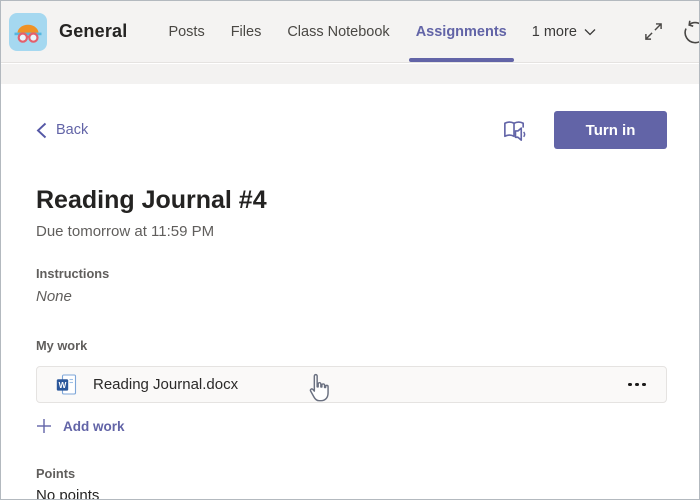 The image size is (700, 500). I want to click on channel-title: General, so click(93, 31).